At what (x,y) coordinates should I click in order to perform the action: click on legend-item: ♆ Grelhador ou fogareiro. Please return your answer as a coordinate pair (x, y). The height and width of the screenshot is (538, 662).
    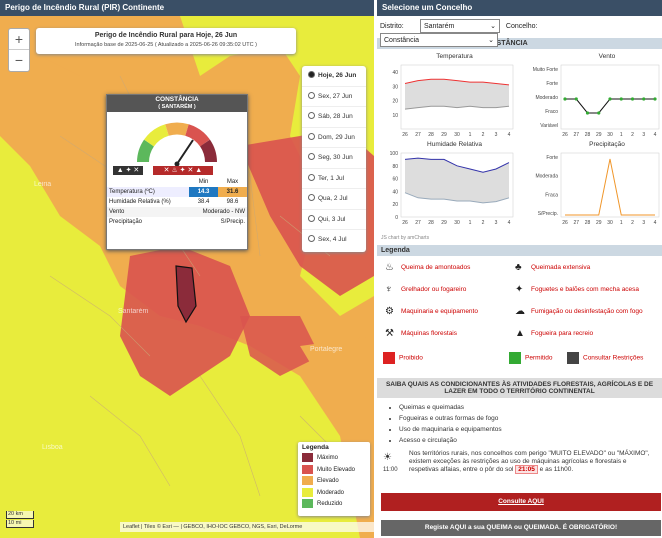
    Looking at the image, I should click on (426, 289).